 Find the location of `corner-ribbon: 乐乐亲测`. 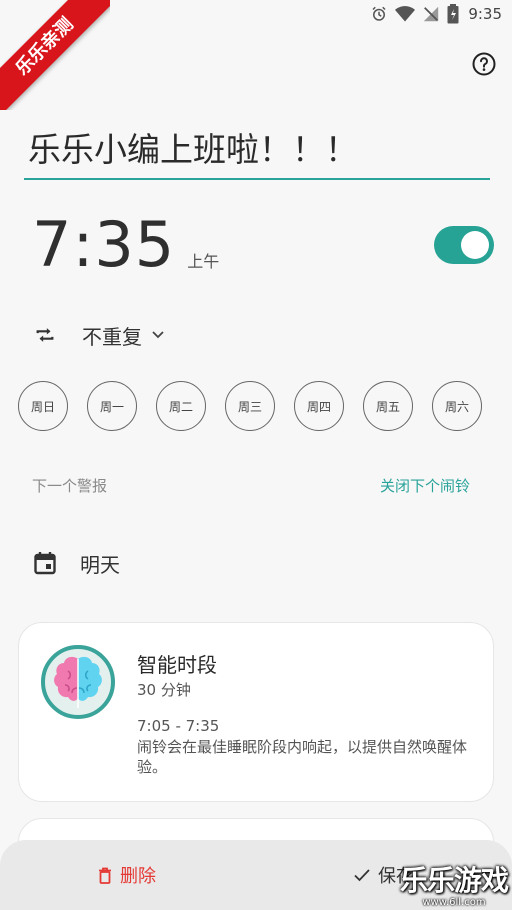

corner-ribbon: 乐乐亲测 is located at coordinates (55, 55).